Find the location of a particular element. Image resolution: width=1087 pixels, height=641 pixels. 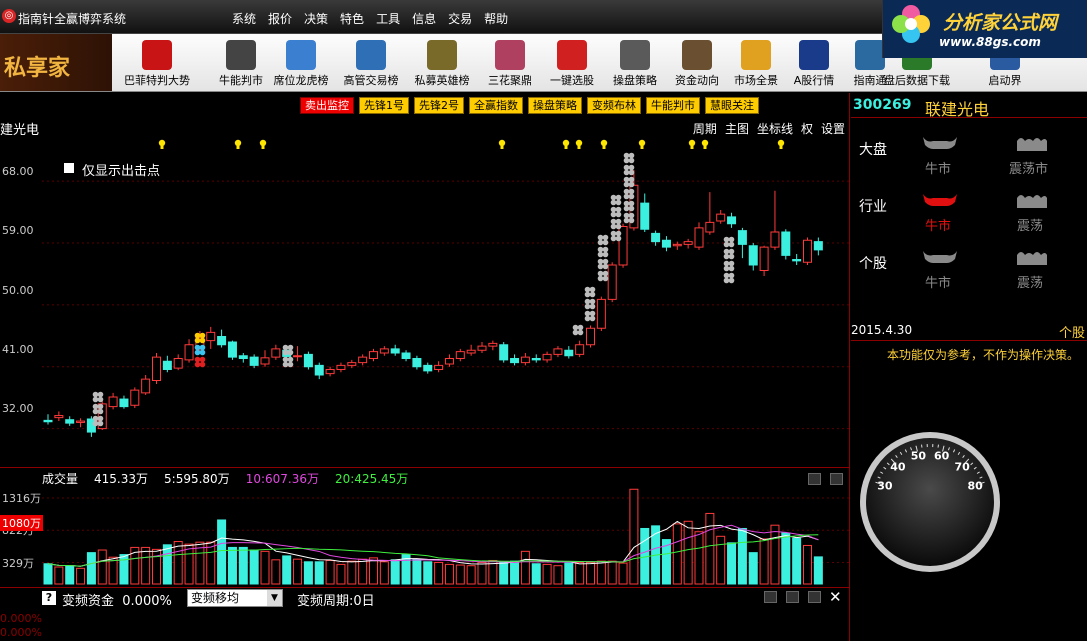

indicator-name: 变频资金 is located at coordinates (88, 601).